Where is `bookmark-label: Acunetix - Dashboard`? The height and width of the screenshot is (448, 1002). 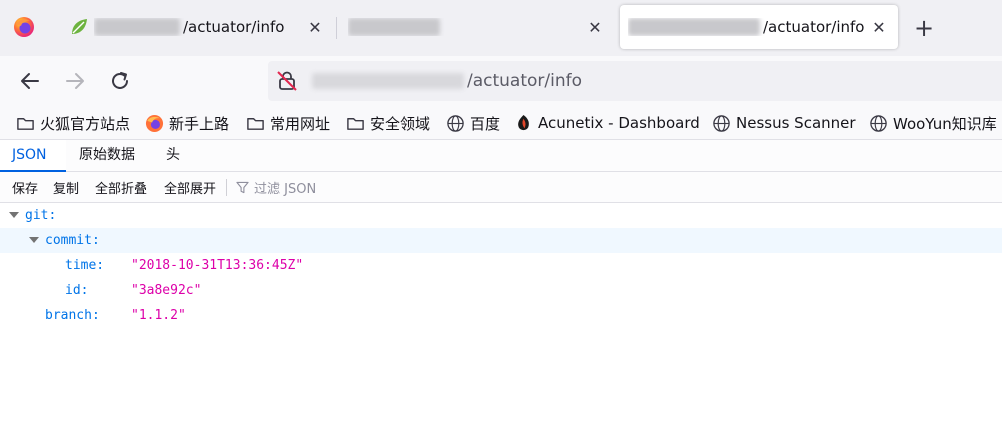
bookmark-label: Acunetix - Dashboard is located at coordinates (619, 123).